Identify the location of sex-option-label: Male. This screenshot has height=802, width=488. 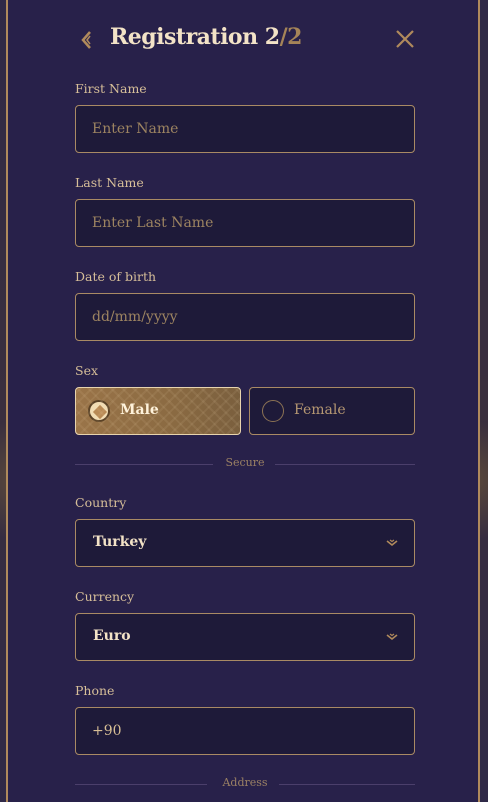
(139, 410).